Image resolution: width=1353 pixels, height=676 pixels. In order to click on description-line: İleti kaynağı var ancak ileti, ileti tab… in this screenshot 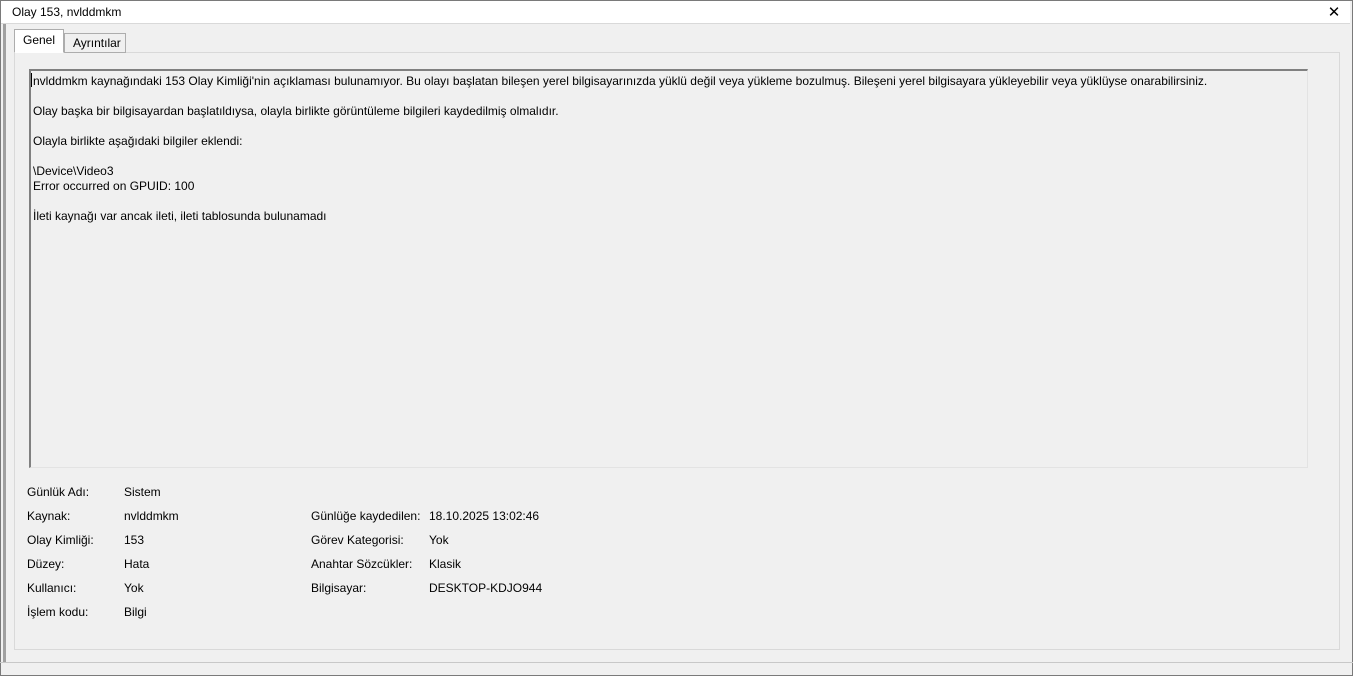, I will do `click(180, 216)`.